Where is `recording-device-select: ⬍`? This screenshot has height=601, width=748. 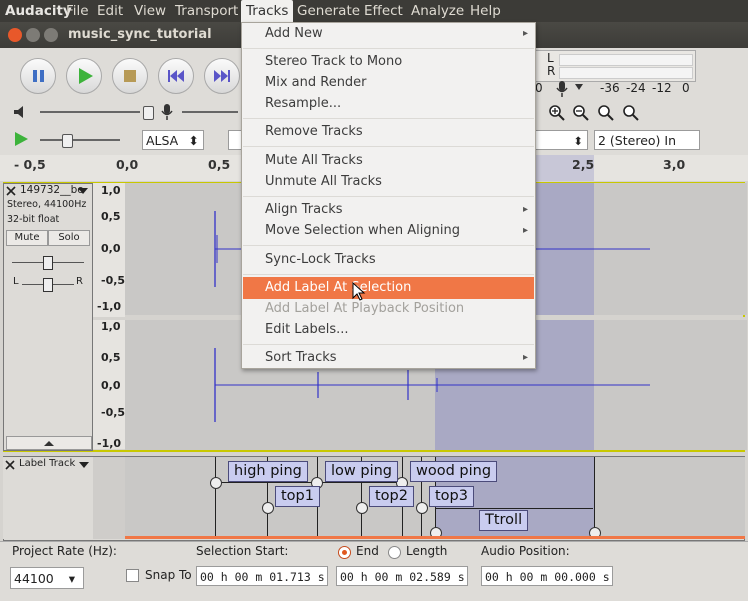 recording-device-select: ⬍ is located at coordinates (561, 140).